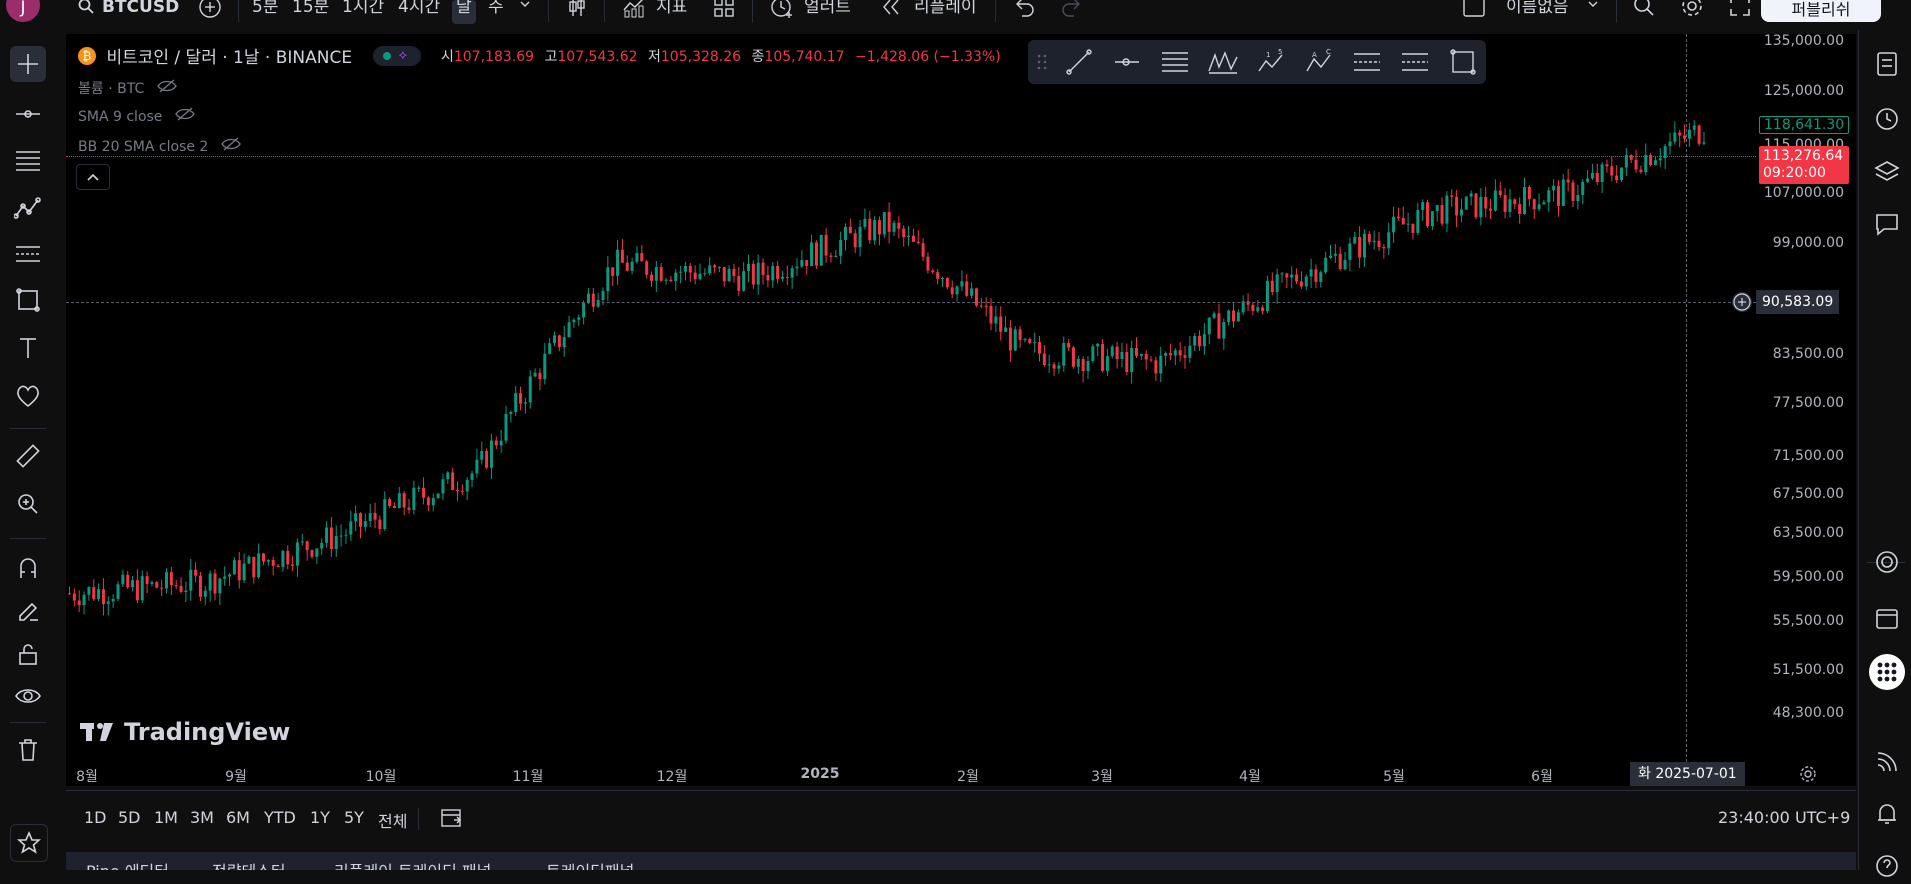 This screenshot has height=884, width=1911. What do you see at coordinates (93, 177) in the screenshot?
I see `collapse-legend-button` at bounding box center [93, 177].